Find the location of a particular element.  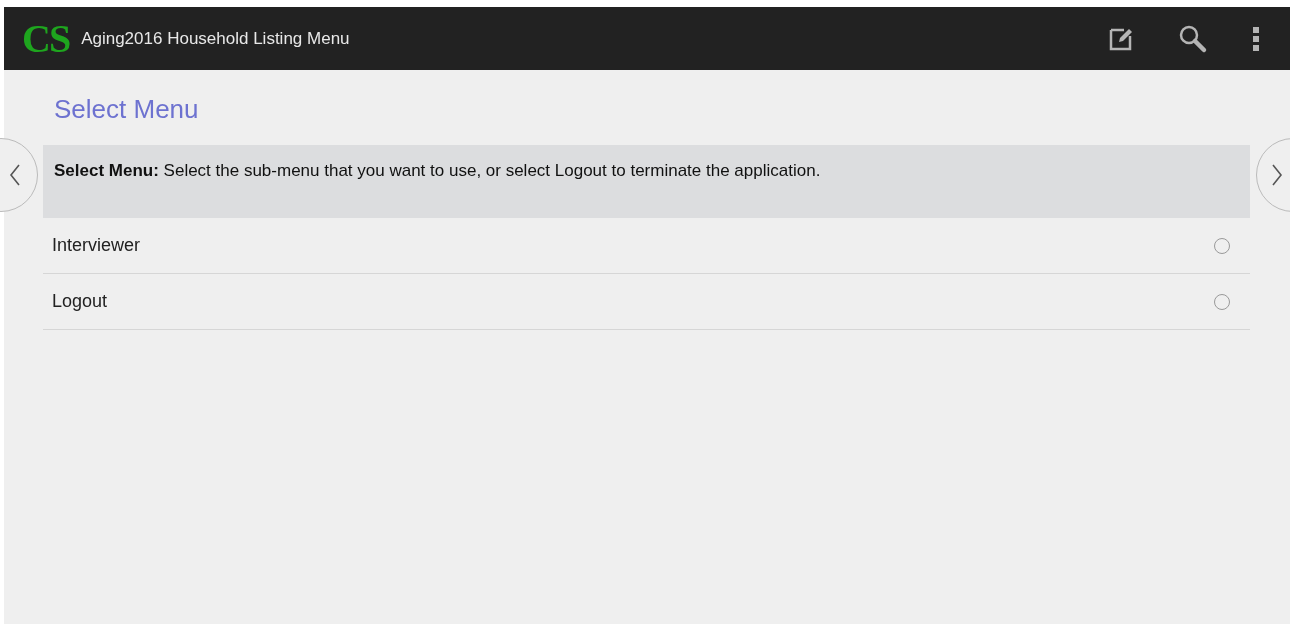

chevron-right-icon is located at coordinates (1277, 175).